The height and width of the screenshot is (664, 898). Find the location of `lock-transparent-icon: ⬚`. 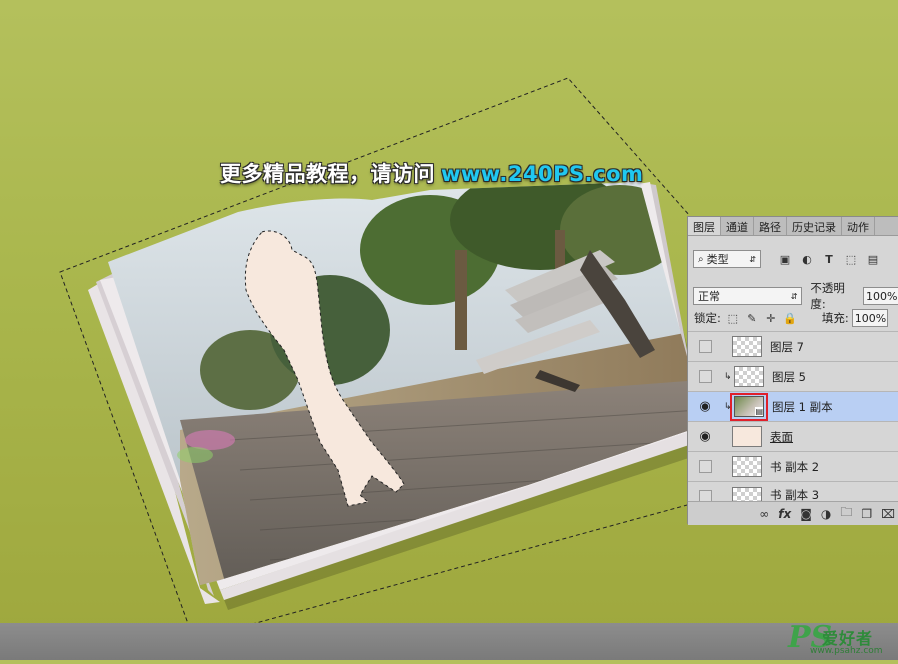

lock-transparent-icon: ⬚ is located at coordinates (733, 318).